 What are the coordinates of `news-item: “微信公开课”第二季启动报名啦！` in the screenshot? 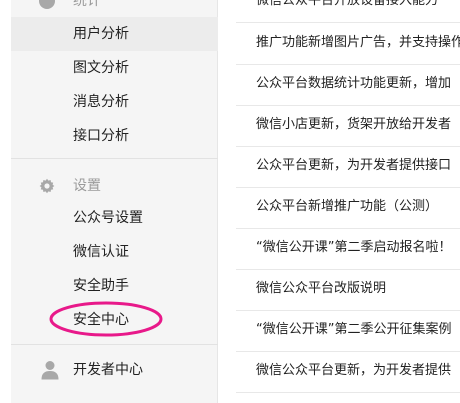 It's located at (348, 249).